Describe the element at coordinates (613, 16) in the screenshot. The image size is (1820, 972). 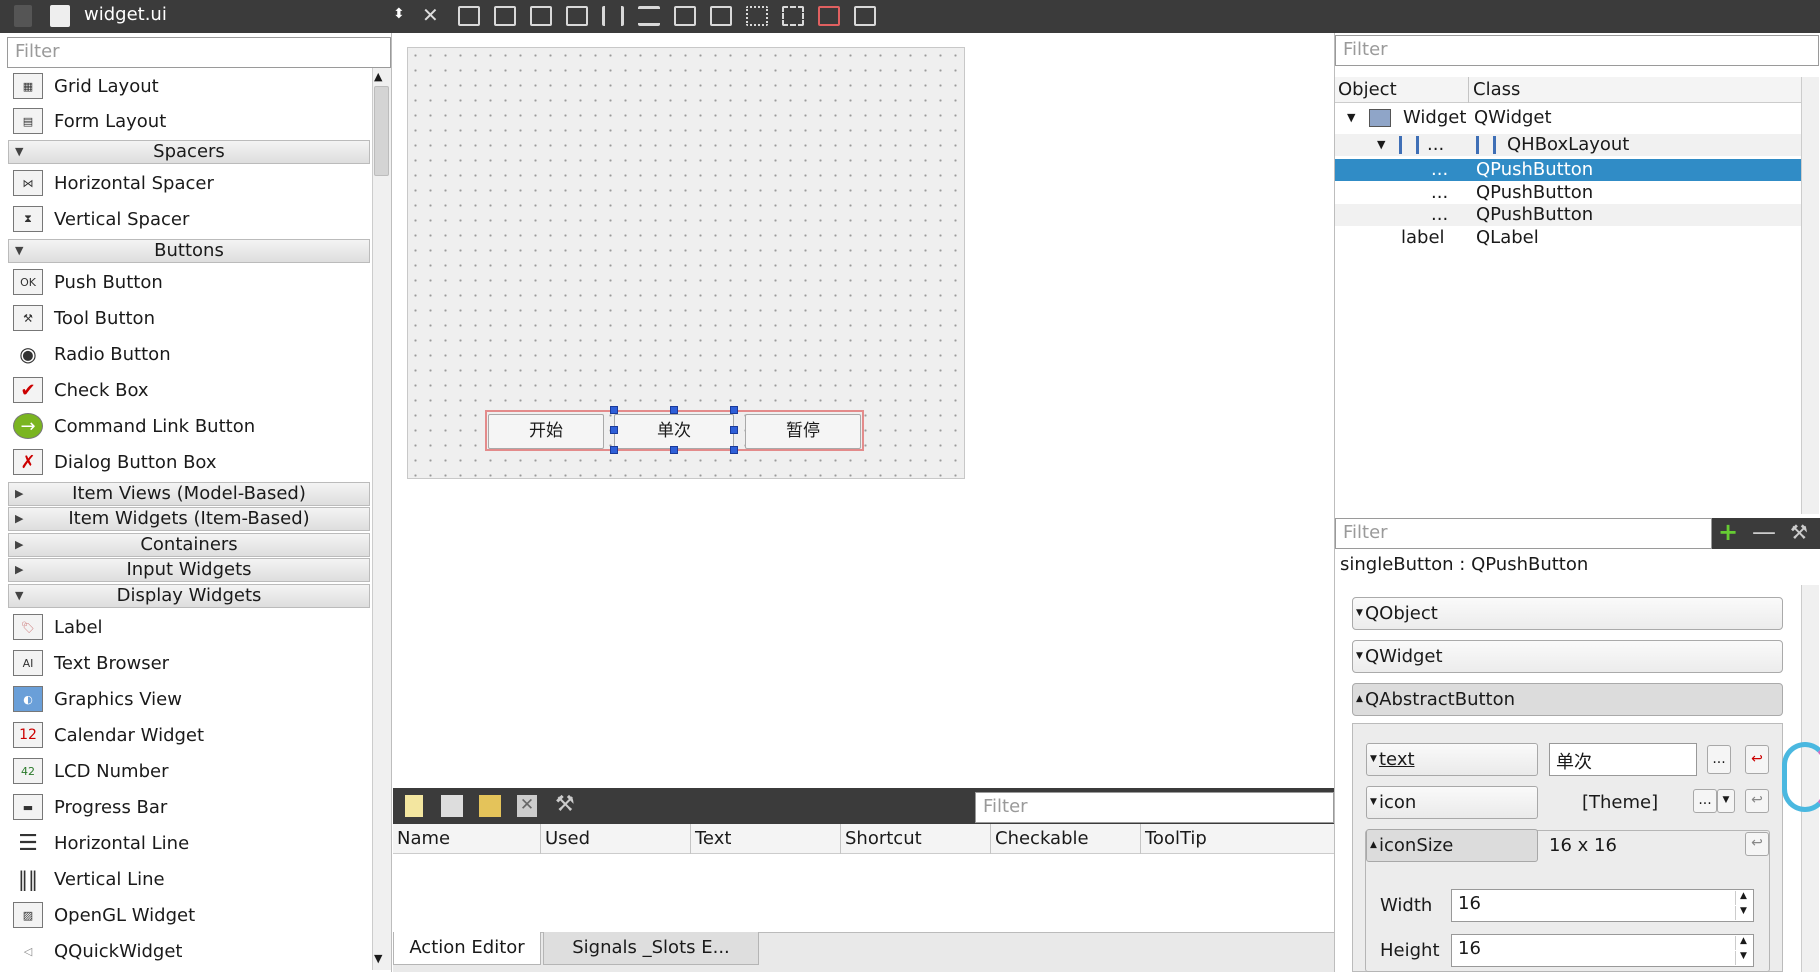
I see `lay-out-horizontally-icon` at that location.